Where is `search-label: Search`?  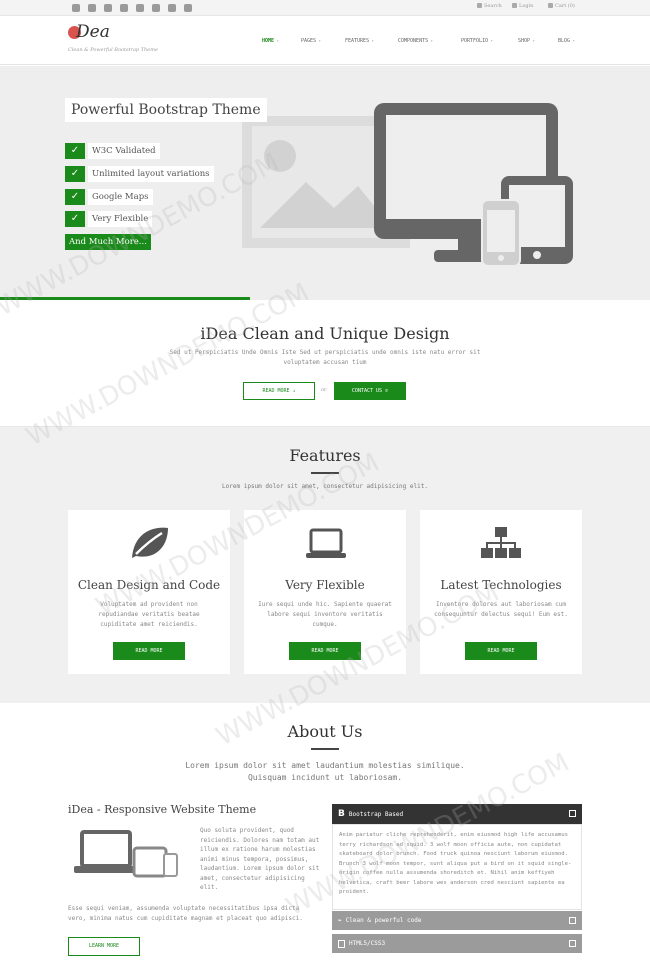
search-label: Search is located at coordinates (493, 6).